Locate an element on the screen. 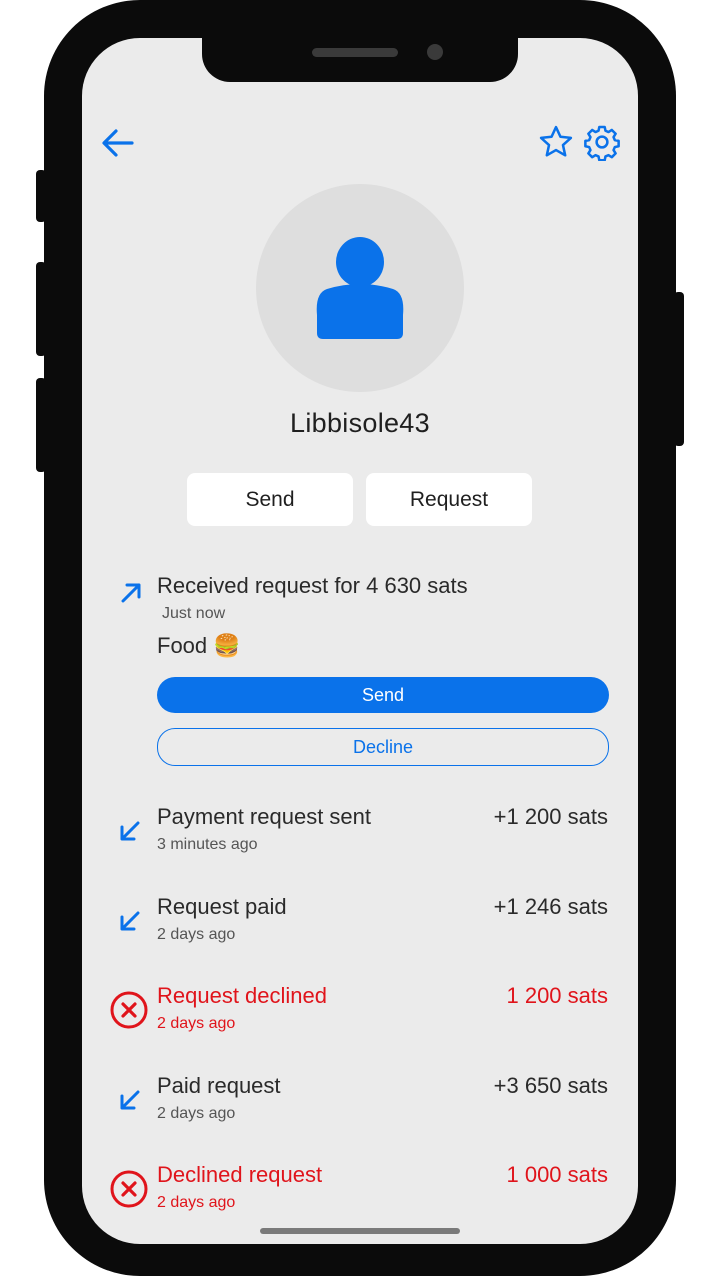  transaction-amount: 1 200 sats is located at coordinates (557, 995).